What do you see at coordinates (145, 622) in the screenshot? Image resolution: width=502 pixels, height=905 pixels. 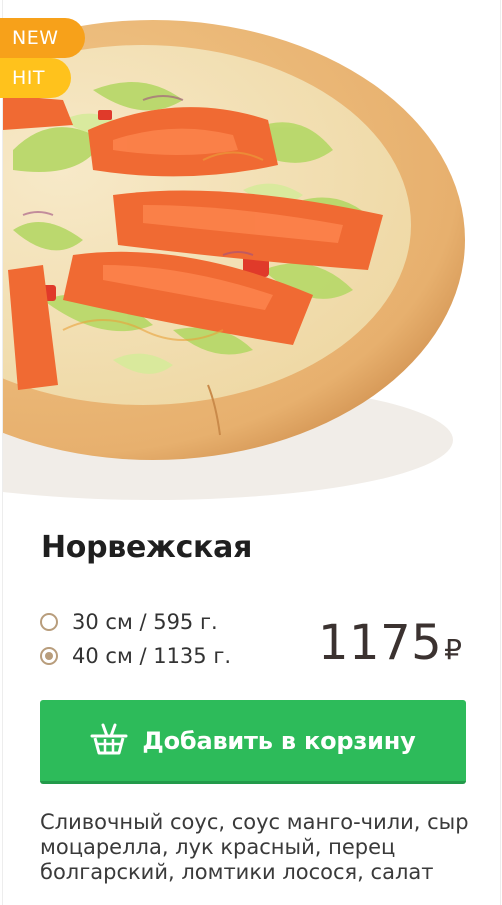 I see `size-label: 30 см / 595 г.` at bounding box center [145, 622].